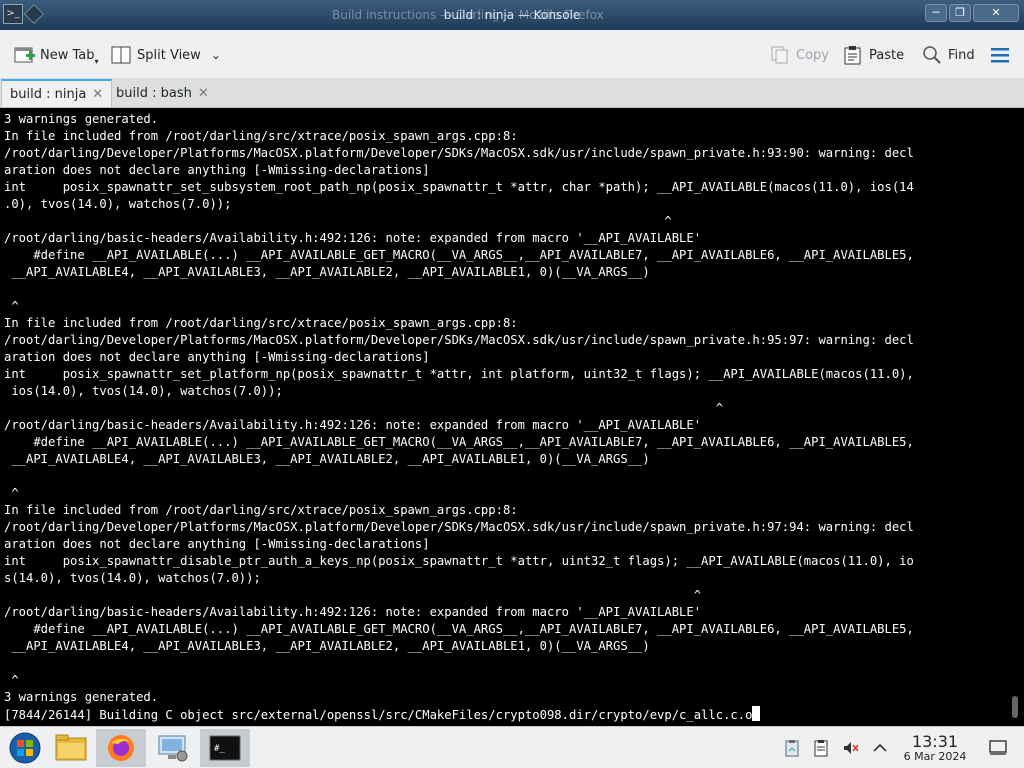 The height and width of the screenshot is (768, 1024). What do you see at coordinates (887, 55) in the screenshot?
I see `paste-label: Paste` at bounding box center [887, 55].